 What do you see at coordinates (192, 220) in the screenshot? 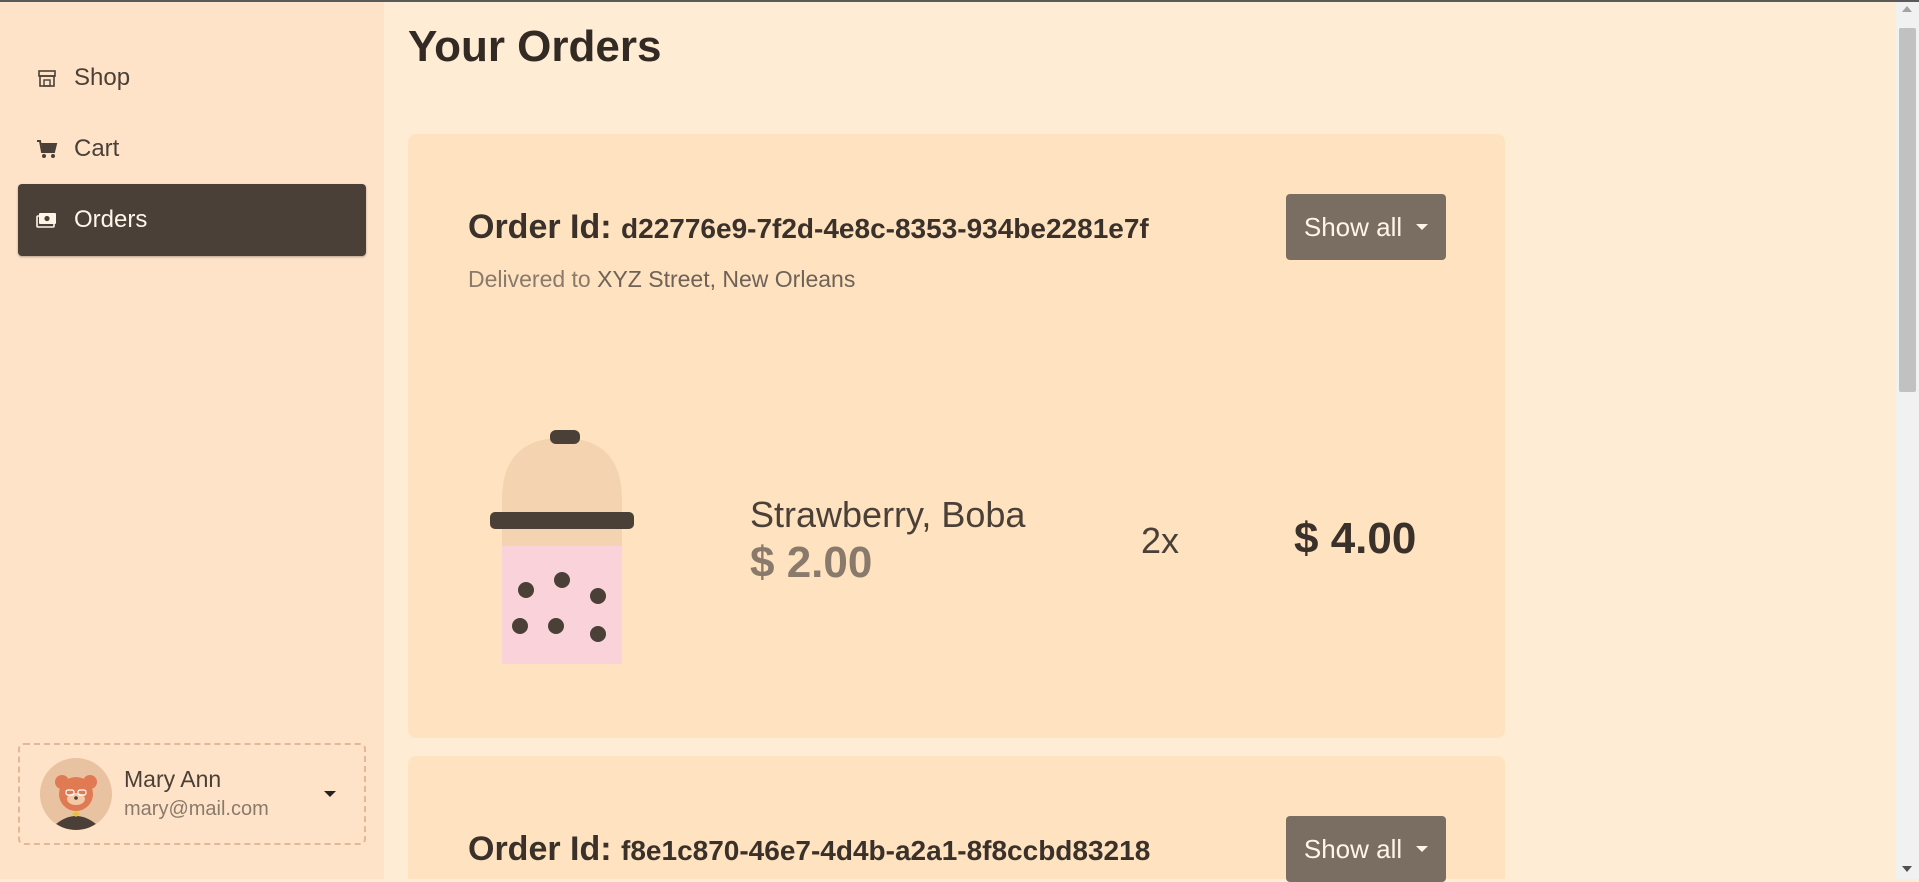
I see `sidebar-item-orders: Orders` at bounding box center [192, 220].